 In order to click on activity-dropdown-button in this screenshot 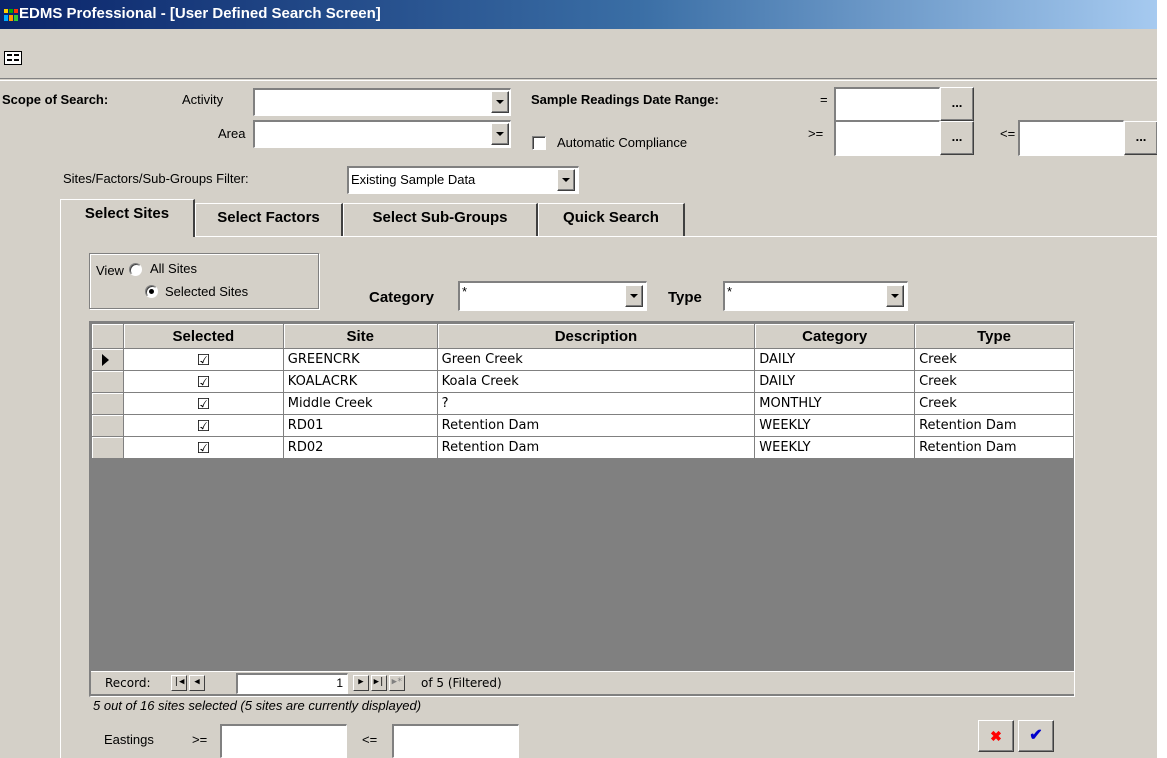, I will do `click(500, 102)`.